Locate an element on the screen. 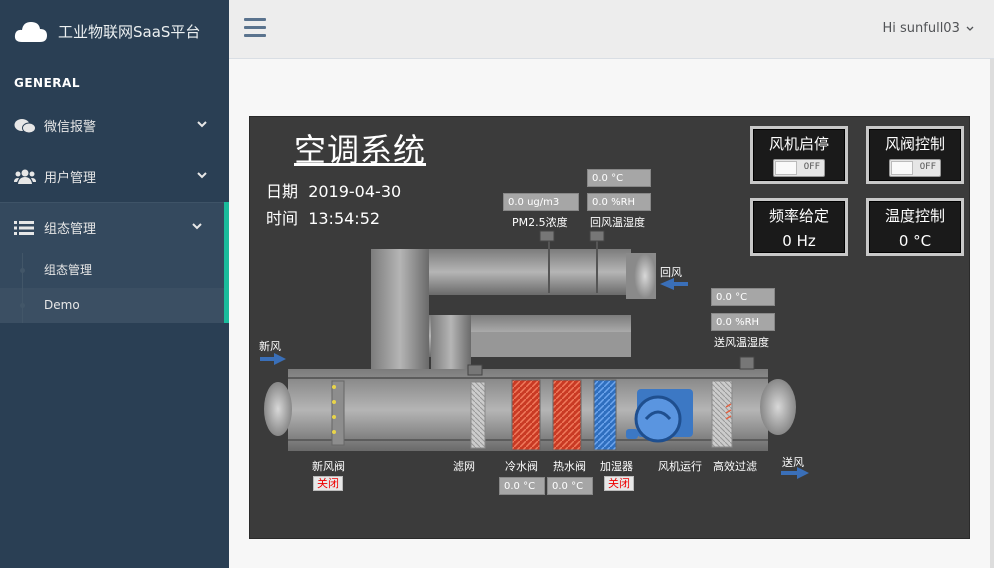 This screenshot has width=994, height=568. submenu-item-config: 组态管理 is located at coordinates (112, 270).